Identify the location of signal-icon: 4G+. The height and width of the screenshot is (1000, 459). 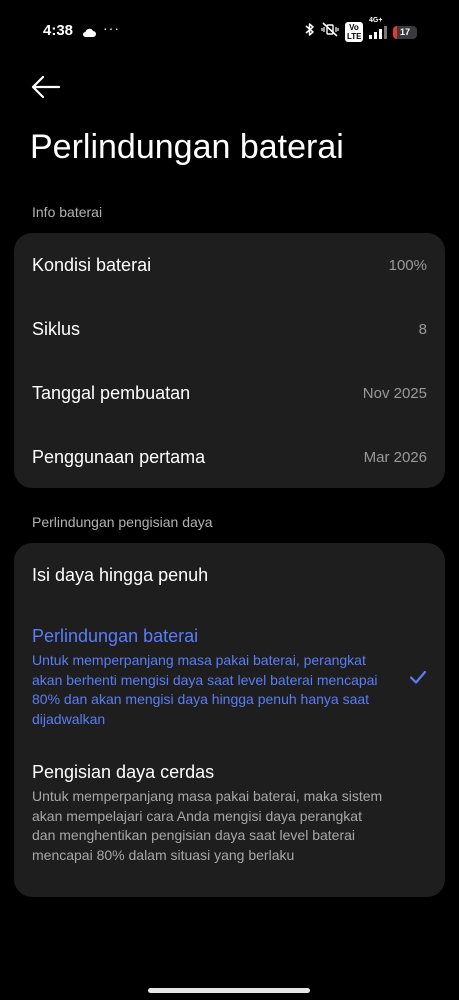
(378, 28).